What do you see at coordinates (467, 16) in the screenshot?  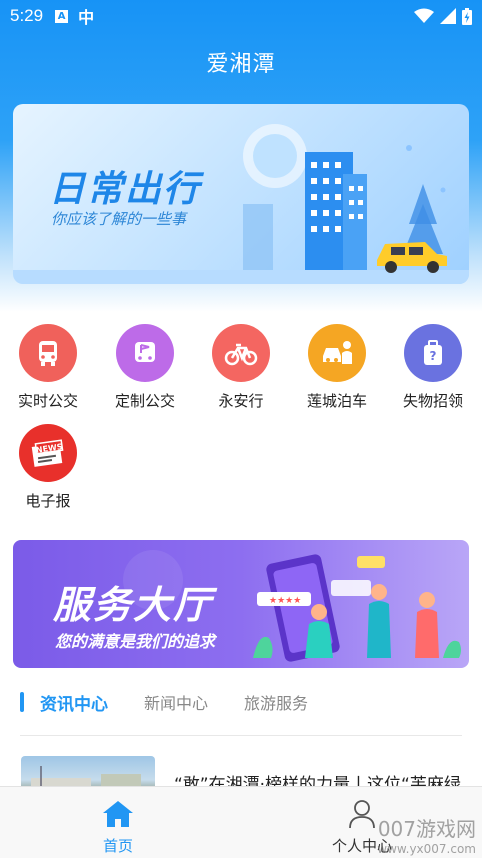 I see `battery-icon` at bounding box center [467, 16].